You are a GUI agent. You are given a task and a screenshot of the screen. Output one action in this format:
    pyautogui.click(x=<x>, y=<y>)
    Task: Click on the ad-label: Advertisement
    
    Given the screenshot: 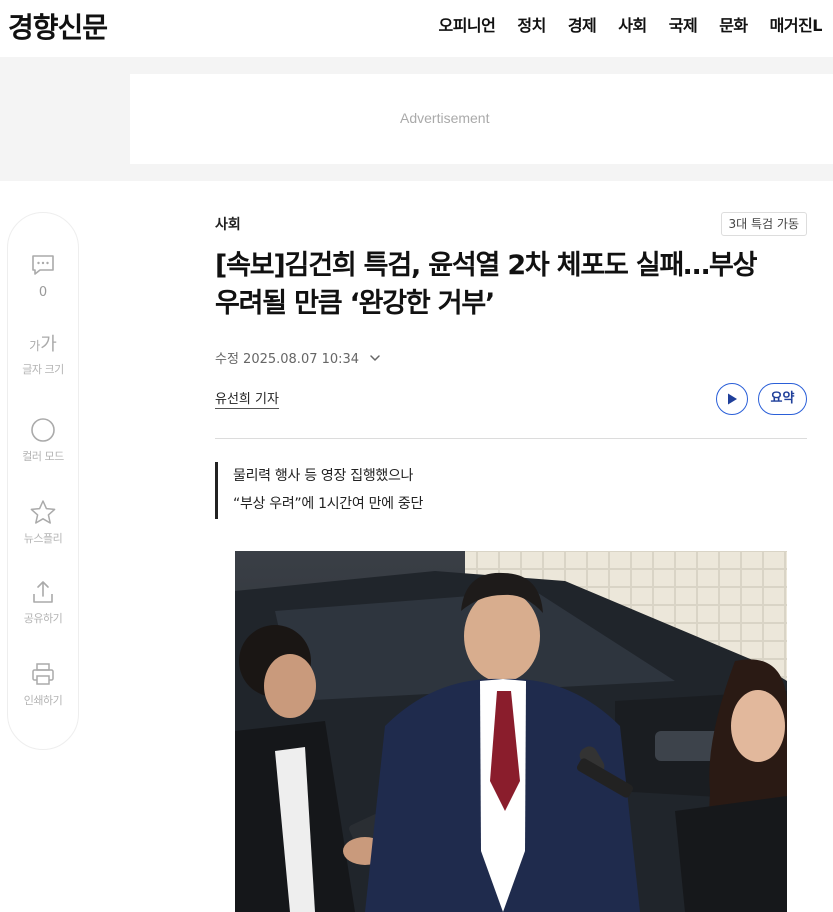 What is the action you would take?
    pyautogui.click(x=445, y=118)
    